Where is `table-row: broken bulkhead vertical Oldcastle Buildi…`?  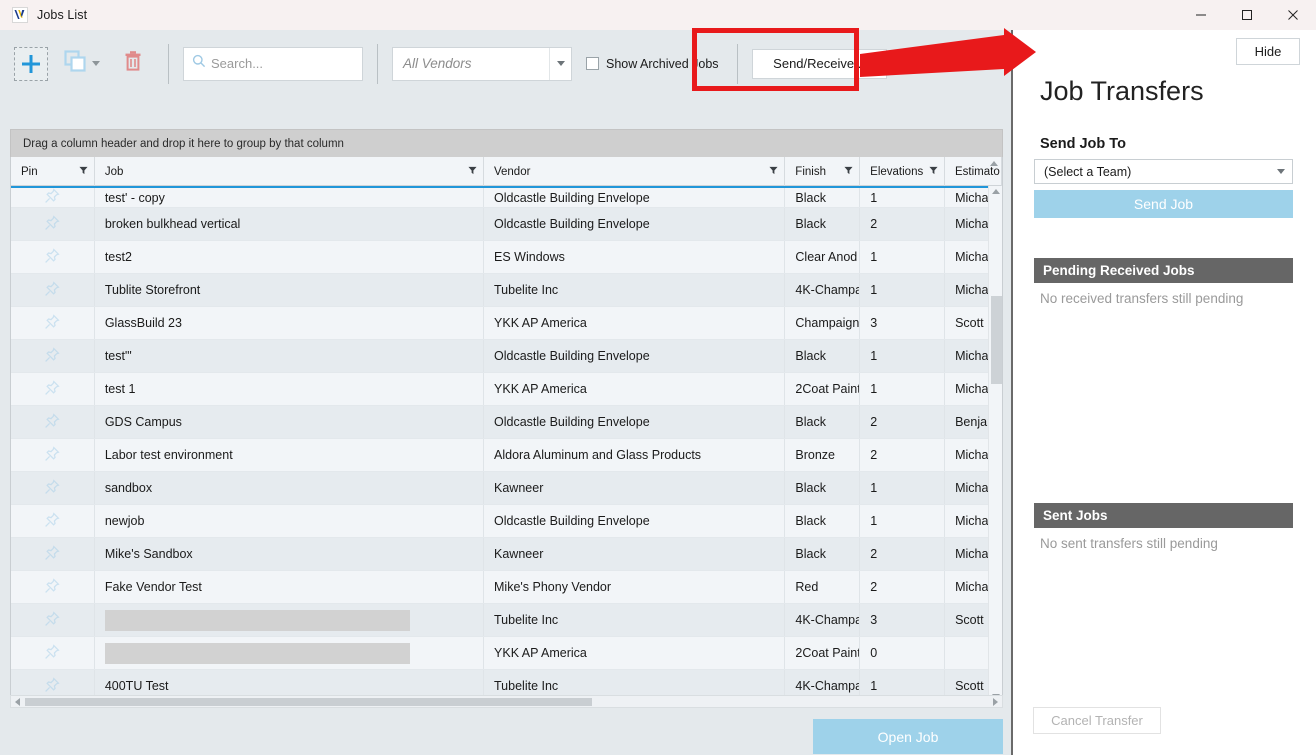
table-row: broken bulkhead vertical Oldcastle Buildi… is located at coordinates (506, 224).